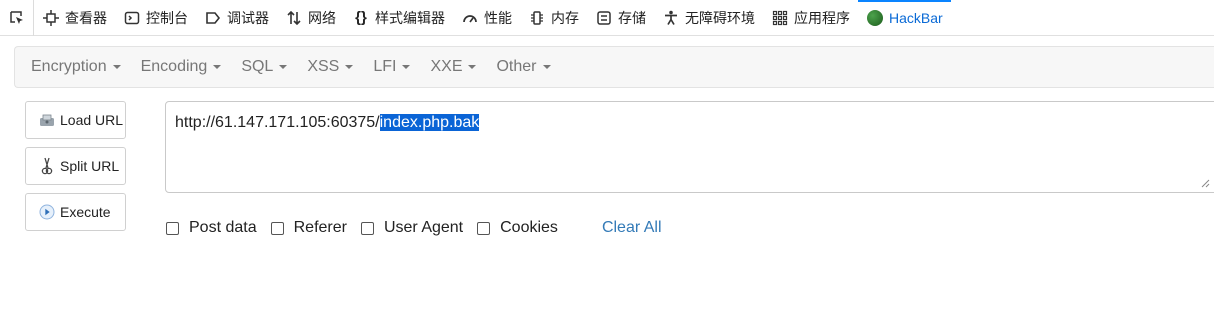 The height and width of the screenshot is (333, 1214). Describe the element at coordinates (76, 67) in the screenshot. I see `menu-encryption: Encryption` at that location.